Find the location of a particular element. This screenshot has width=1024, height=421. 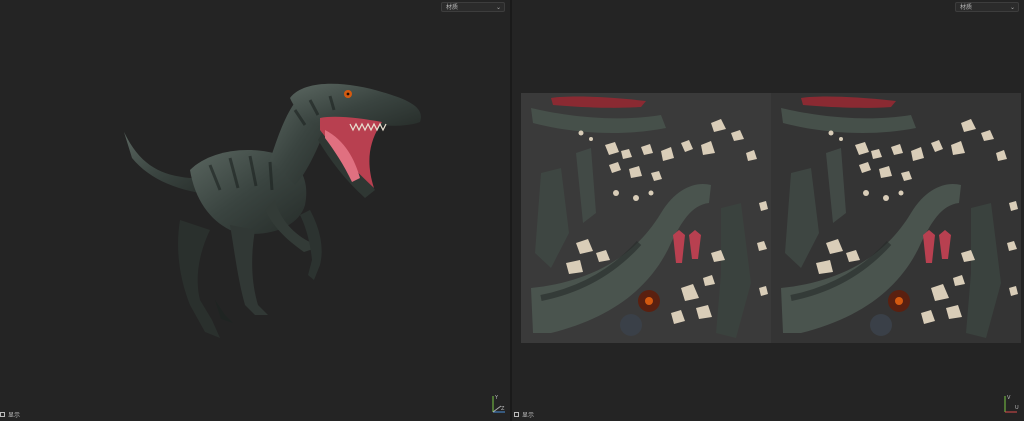

axis-label-z: Z is located at coordinates (503, 409).